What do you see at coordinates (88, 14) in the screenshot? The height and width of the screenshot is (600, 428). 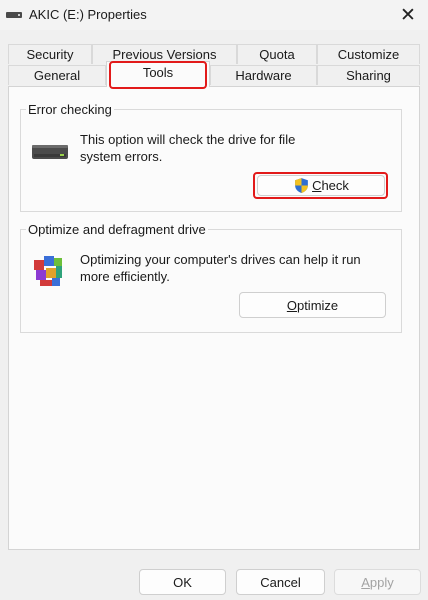 I see `window-title: AKIC (E:) Properties` at bounding box center [88, 14].